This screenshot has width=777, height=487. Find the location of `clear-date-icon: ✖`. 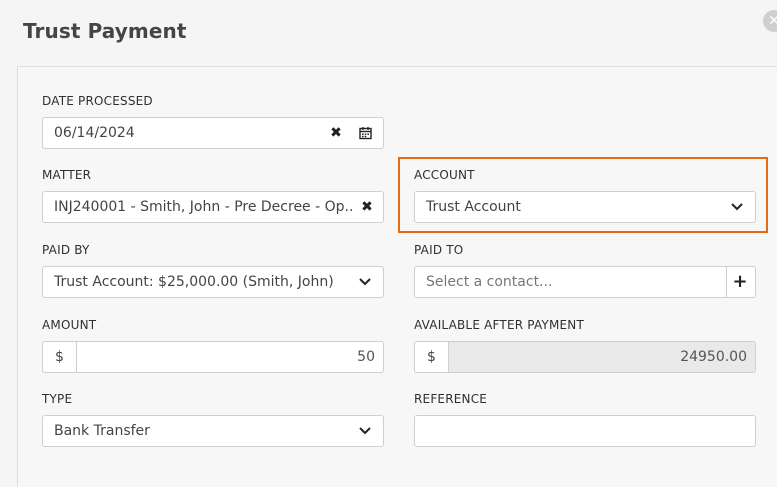

clear-date-icon: ✖ is located at coordinates (336, 133).